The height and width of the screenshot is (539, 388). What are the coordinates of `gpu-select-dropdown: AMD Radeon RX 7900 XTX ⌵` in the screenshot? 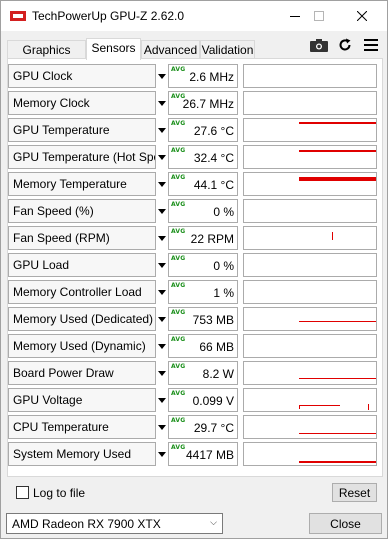 It's located at (114, 523).